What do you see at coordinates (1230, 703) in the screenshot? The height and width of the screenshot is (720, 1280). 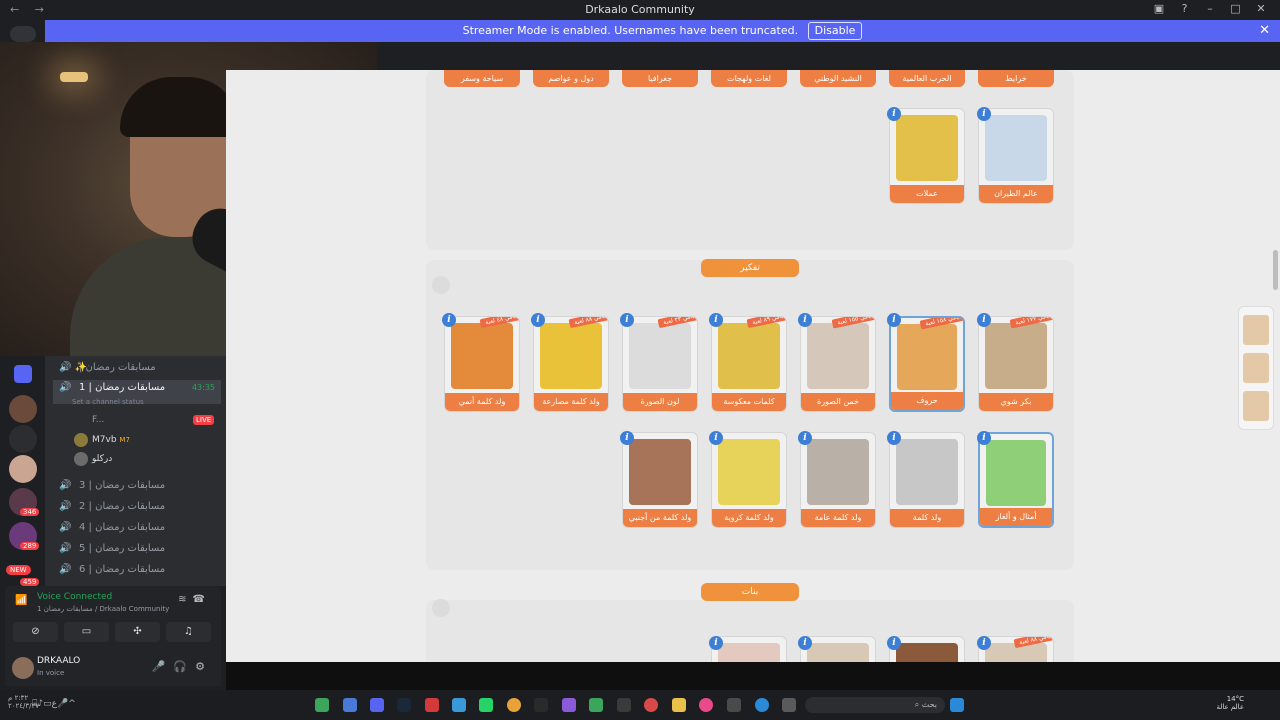 I see `weather-widget: 14°C عالم عالة` at bounding box center [1230, 703].